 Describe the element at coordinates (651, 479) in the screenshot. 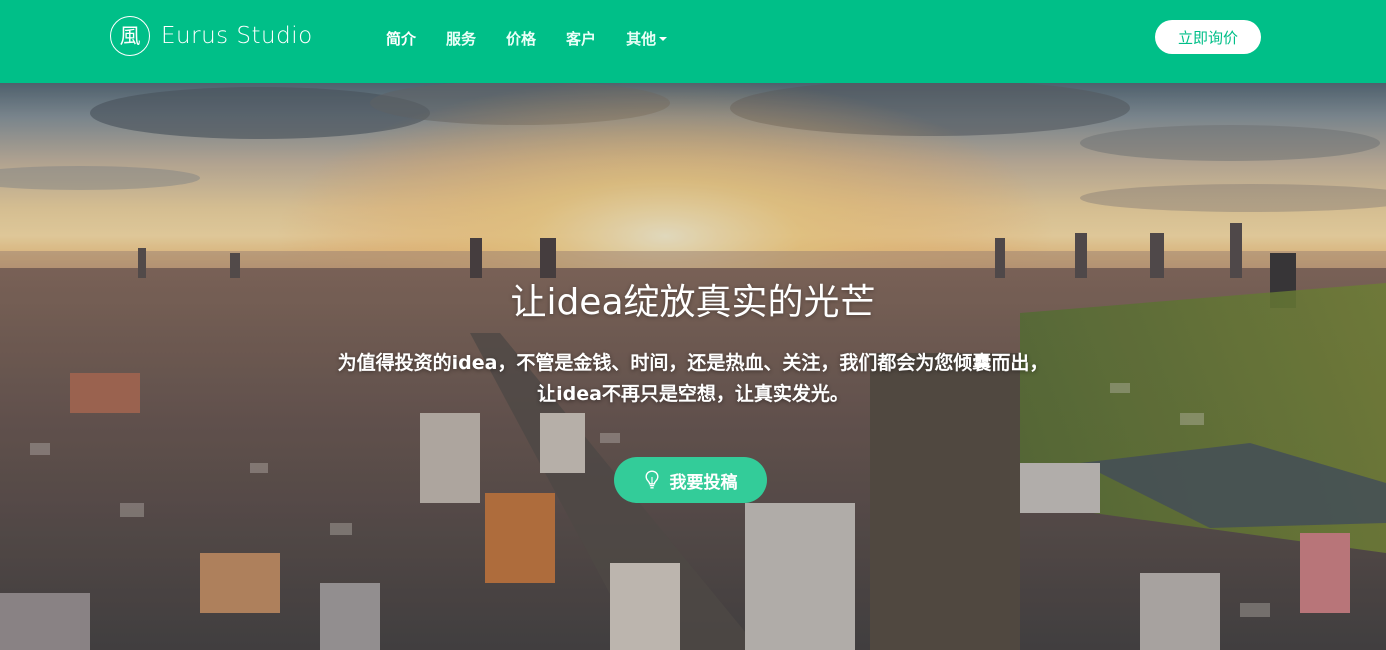

I see `lightbulb-icon` at that location.